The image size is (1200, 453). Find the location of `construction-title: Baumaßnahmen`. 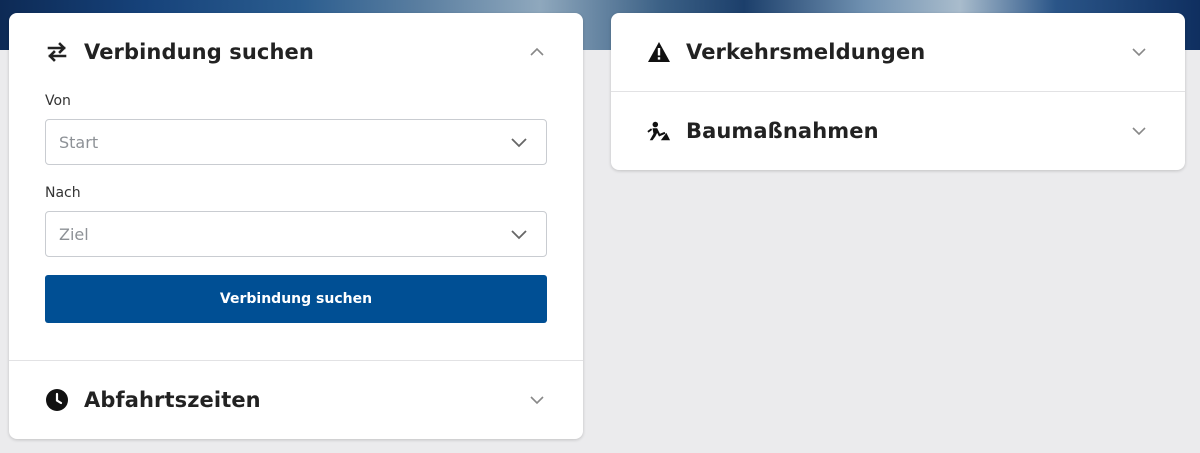

construction-title: Baumaßnahmen is located at coordinates (782, 131).